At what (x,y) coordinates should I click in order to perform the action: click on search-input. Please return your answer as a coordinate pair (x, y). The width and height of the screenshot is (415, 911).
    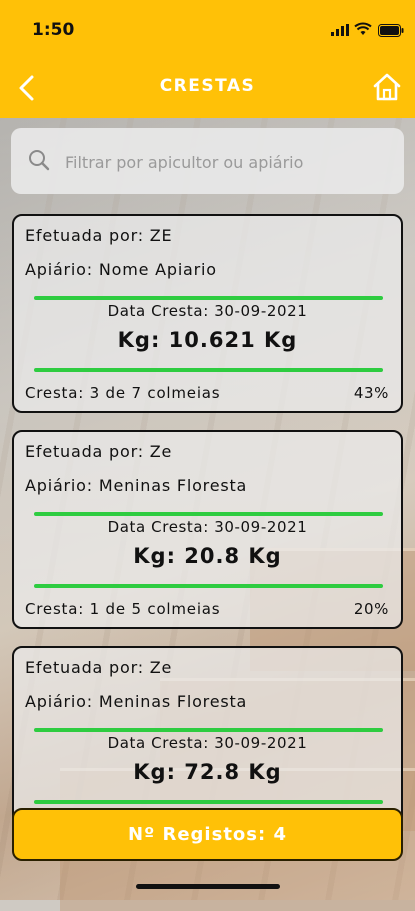
    Looking at the image, I should click on (225, 162).